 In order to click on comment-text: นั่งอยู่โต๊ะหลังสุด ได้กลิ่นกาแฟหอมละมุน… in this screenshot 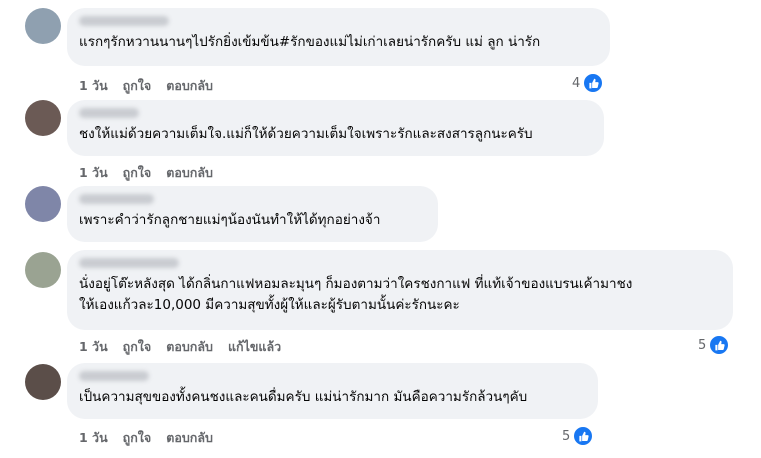, I will do `click(356, 294)`.